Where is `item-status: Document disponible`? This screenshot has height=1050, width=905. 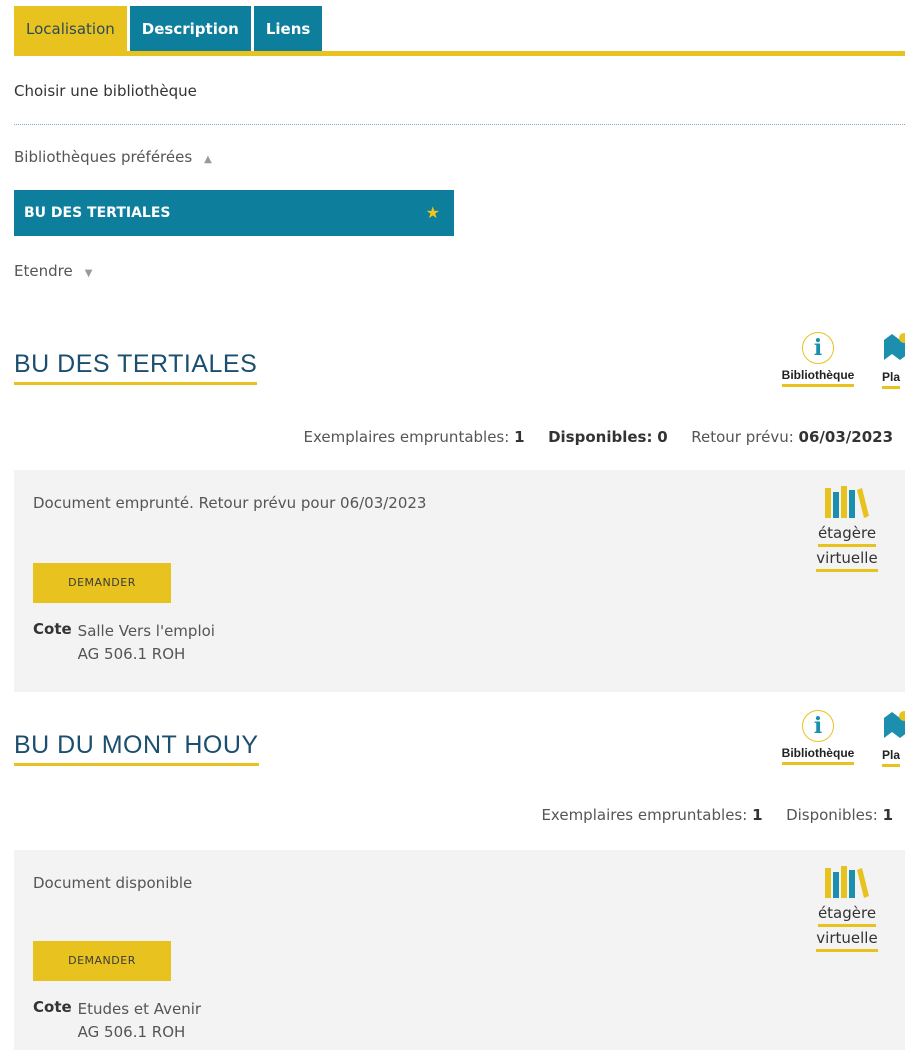
item-status: Document disponible is located at coordinates (113, 883).